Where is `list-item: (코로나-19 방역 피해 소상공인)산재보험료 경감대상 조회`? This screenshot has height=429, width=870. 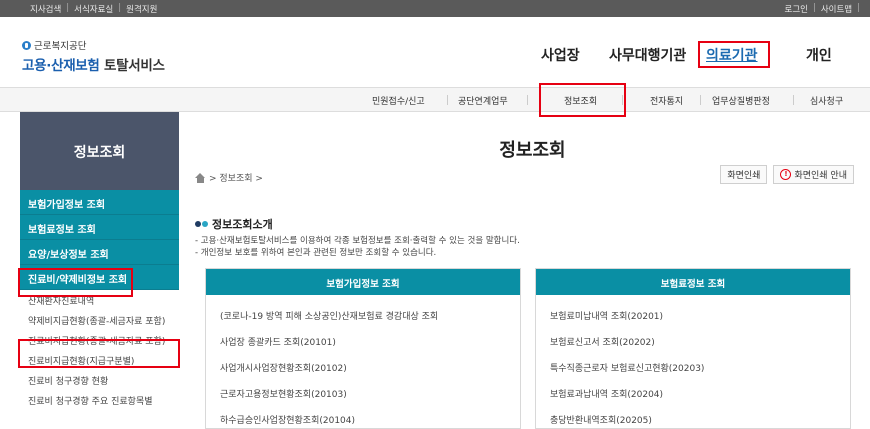
list-item: (코로나-19 방역 피해 소상공인)산재보험료 경감대상 조회 is located at coordinates (363, 314).